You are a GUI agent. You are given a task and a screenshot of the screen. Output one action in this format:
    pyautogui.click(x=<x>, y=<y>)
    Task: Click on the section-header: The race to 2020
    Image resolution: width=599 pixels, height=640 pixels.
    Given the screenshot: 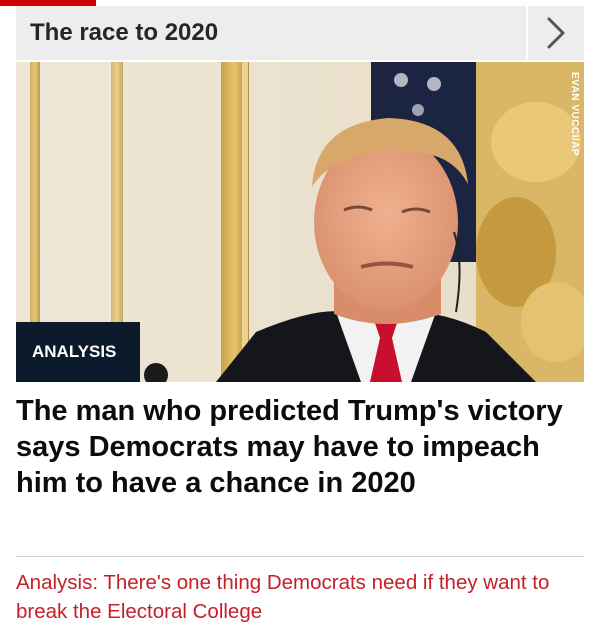 What is the action you would take?
    pyautogui.click(x=300, y=33)
    